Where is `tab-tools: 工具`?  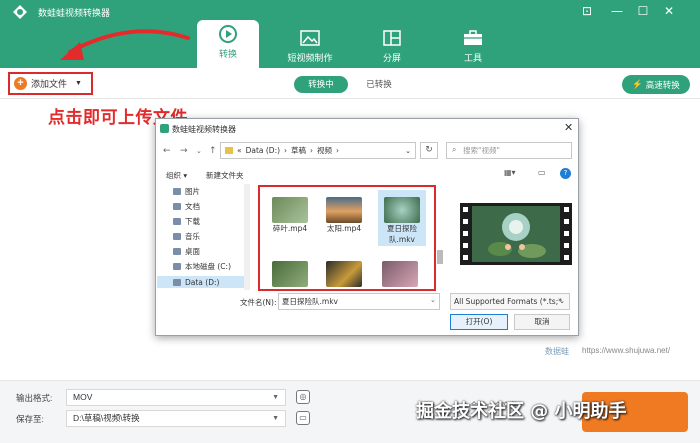 tab-tools: 工具 is located at coordinates (473, 46).